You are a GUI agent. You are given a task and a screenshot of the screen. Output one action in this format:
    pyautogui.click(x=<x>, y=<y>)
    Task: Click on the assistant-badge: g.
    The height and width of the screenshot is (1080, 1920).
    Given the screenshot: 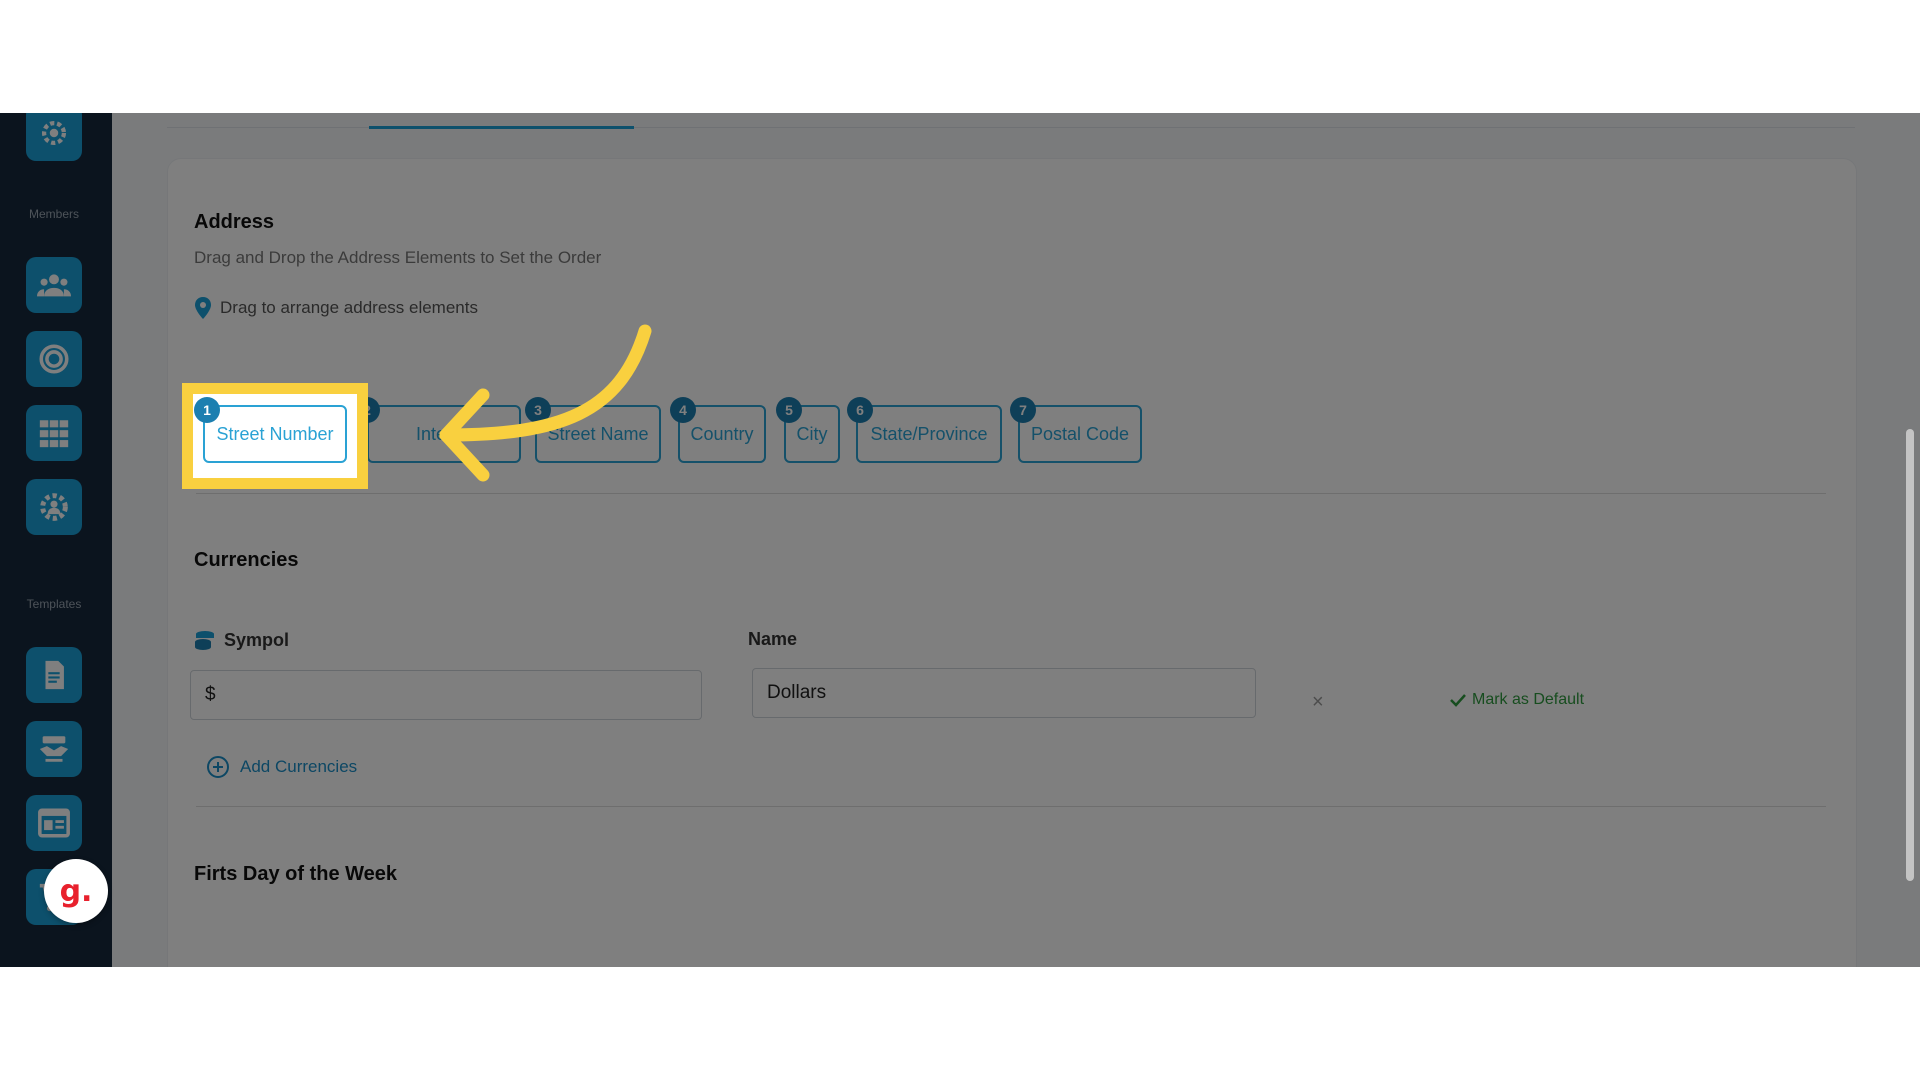 What is the action you would take?
    pyautogui.click(x=76, y=891)
    